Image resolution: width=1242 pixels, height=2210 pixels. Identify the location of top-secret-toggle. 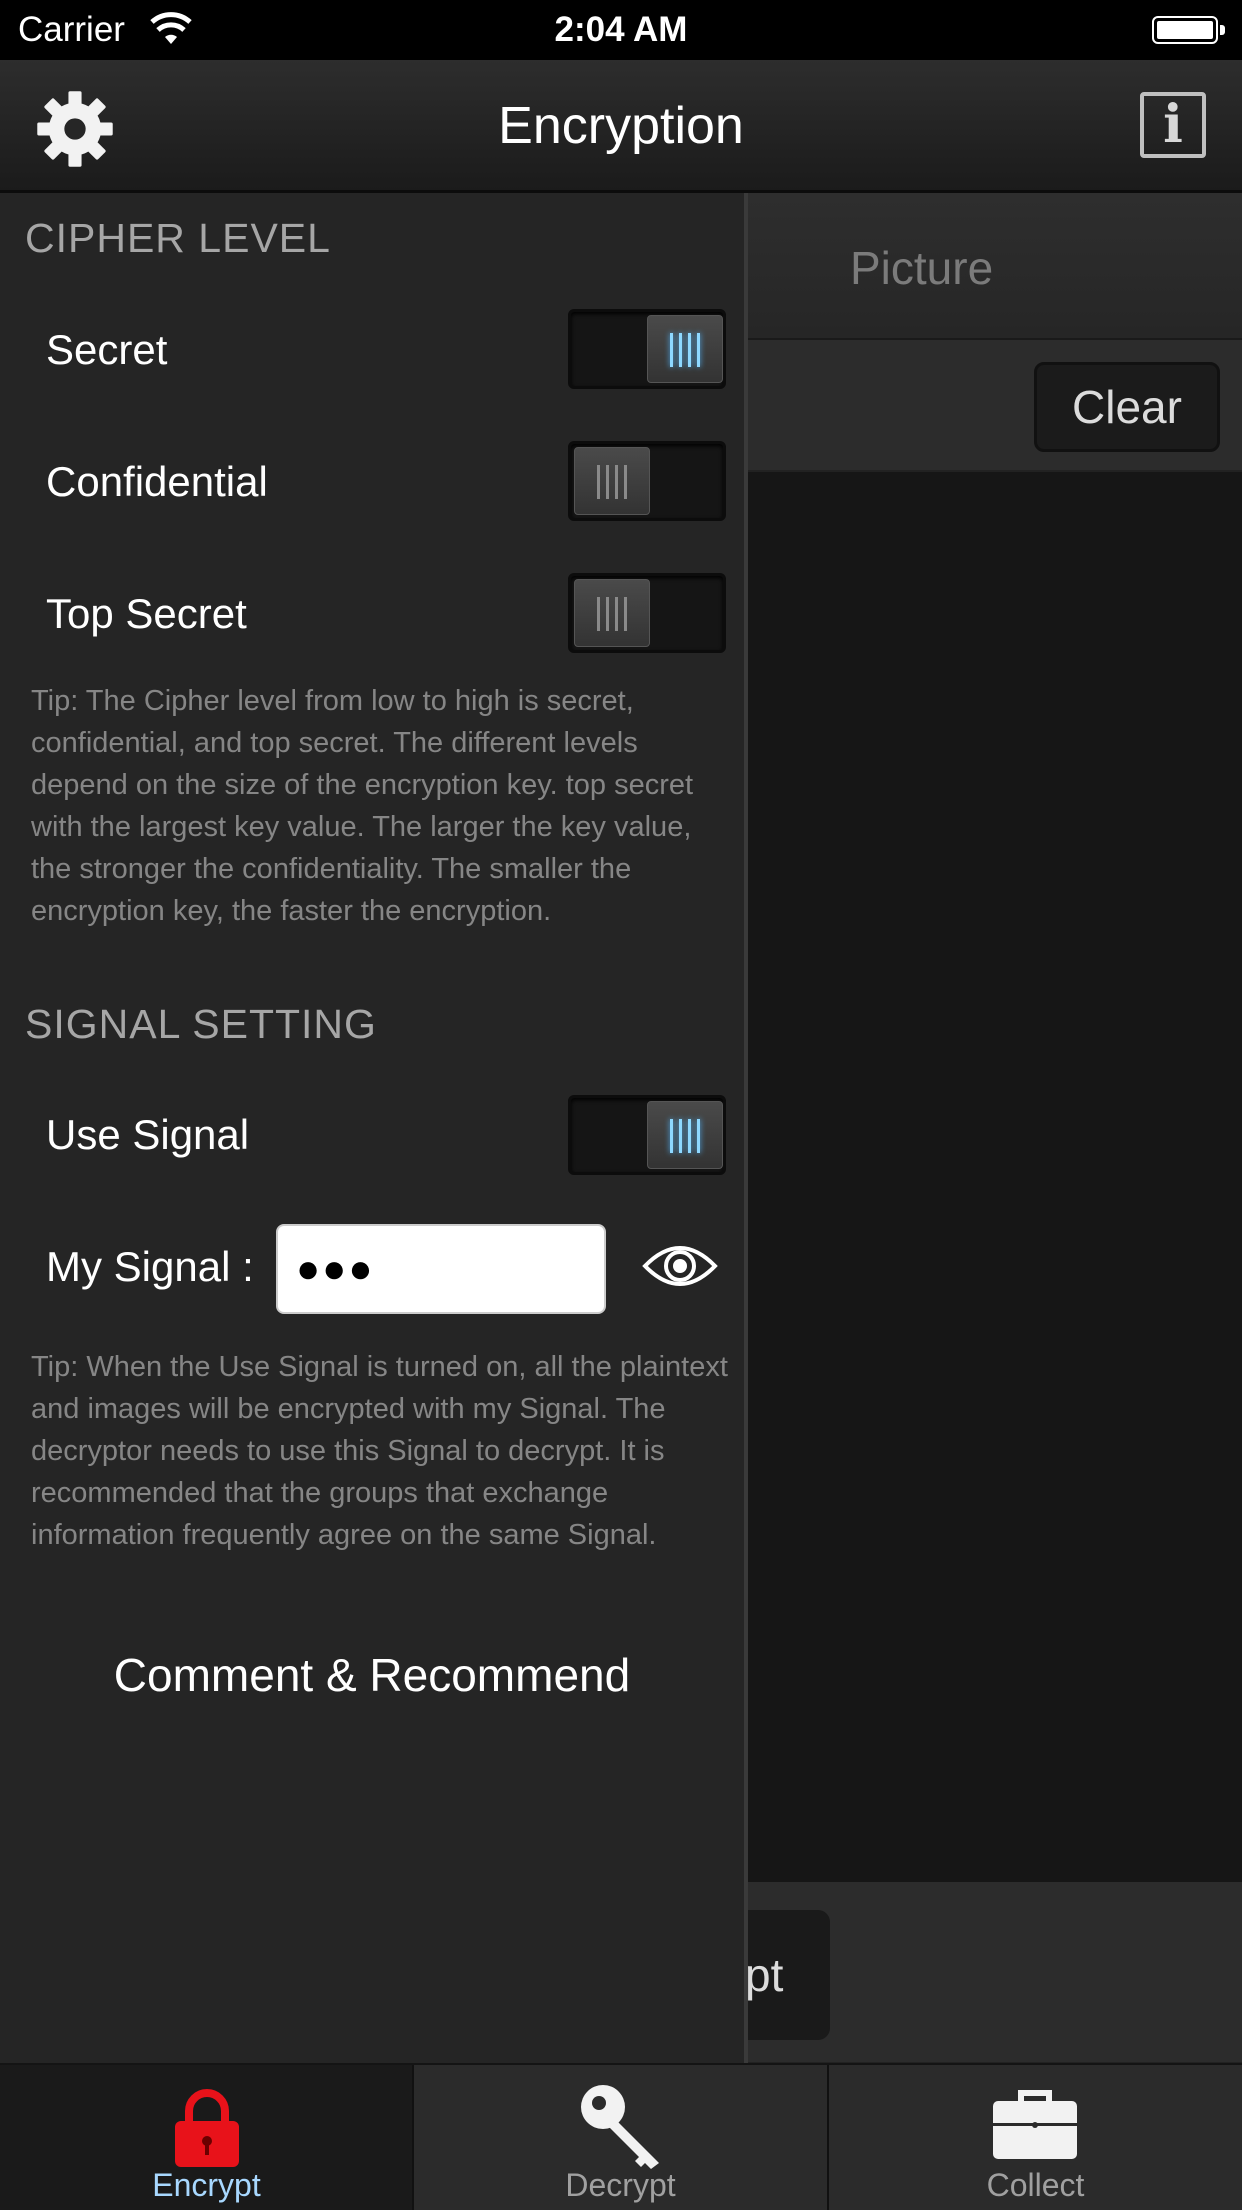
(647, 613).